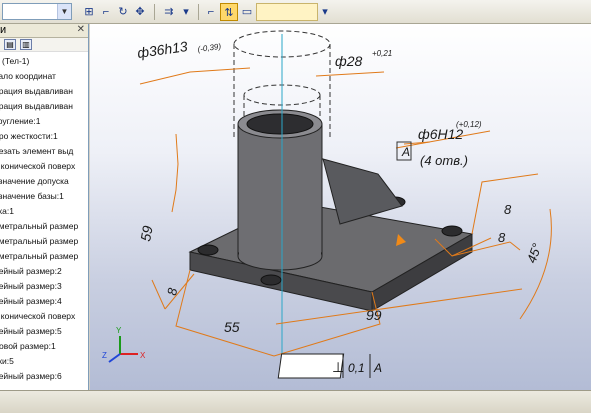 The width and height of the screenshot is (591, 413). I want to click on tree-title: и, so click(3, 30).